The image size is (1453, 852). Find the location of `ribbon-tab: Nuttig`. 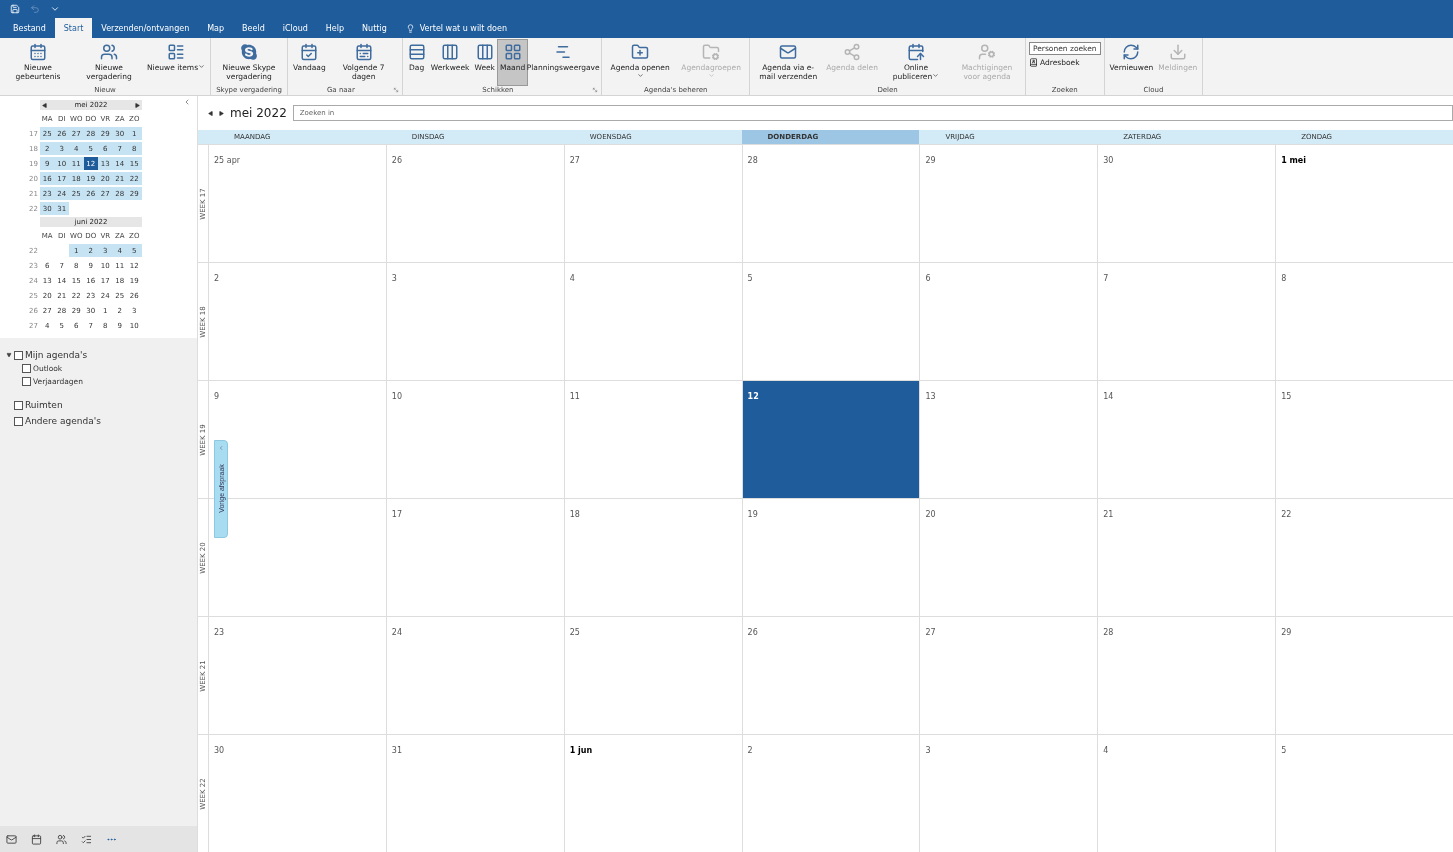

ribbon-tab: Nuttig is located at coordinates (374, 28).